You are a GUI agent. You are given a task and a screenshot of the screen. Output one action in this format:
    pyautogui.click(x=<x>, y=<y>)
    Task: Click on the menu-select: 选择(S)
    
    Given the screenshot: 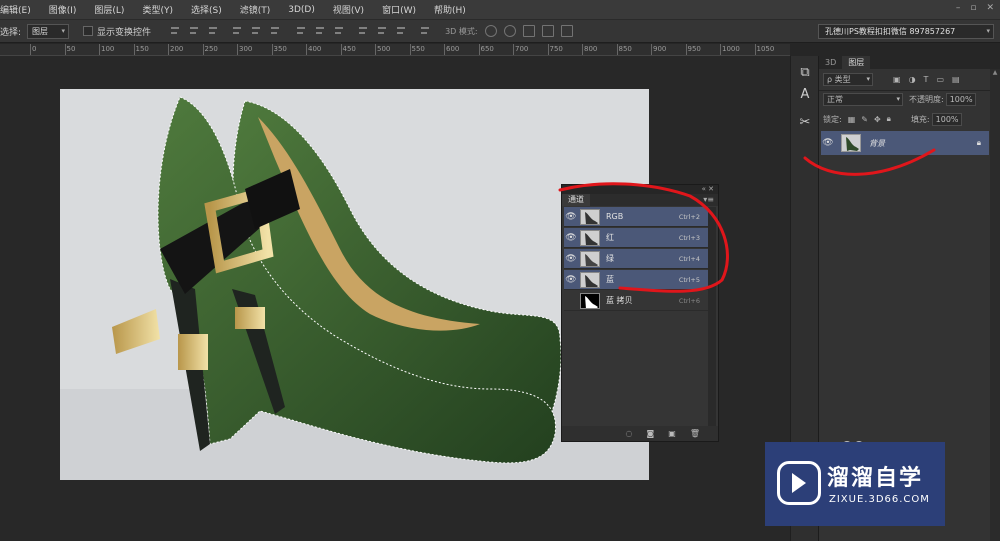 What is the action you would take?
    pyautogui.click(x=210, y=9)
    